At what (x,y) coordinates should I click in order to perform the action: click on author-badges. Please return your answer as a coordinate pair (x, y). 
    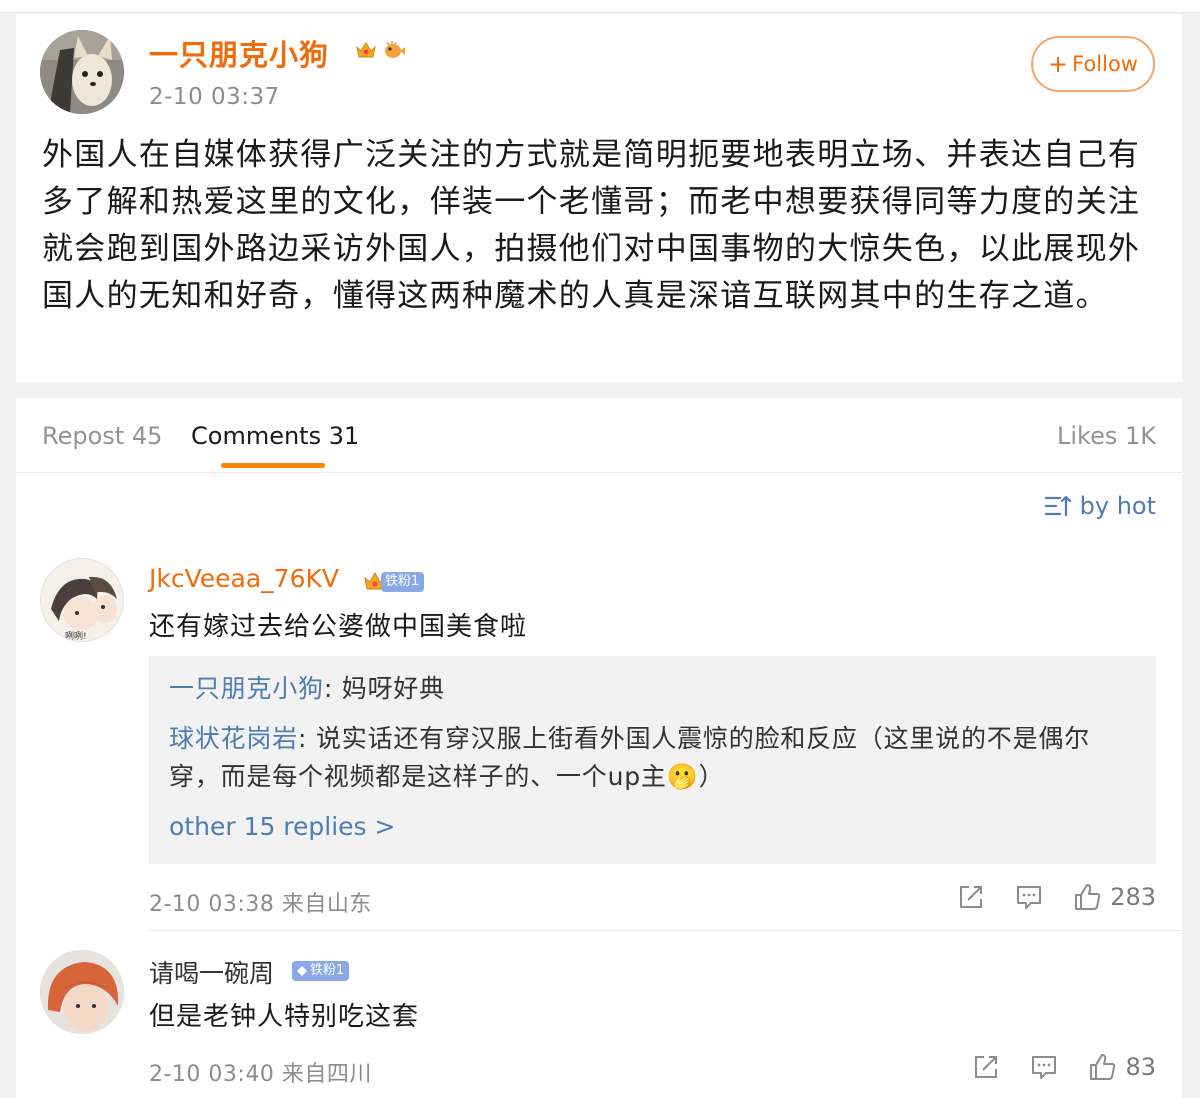
    Looking at the image, I should click on (380, 50).